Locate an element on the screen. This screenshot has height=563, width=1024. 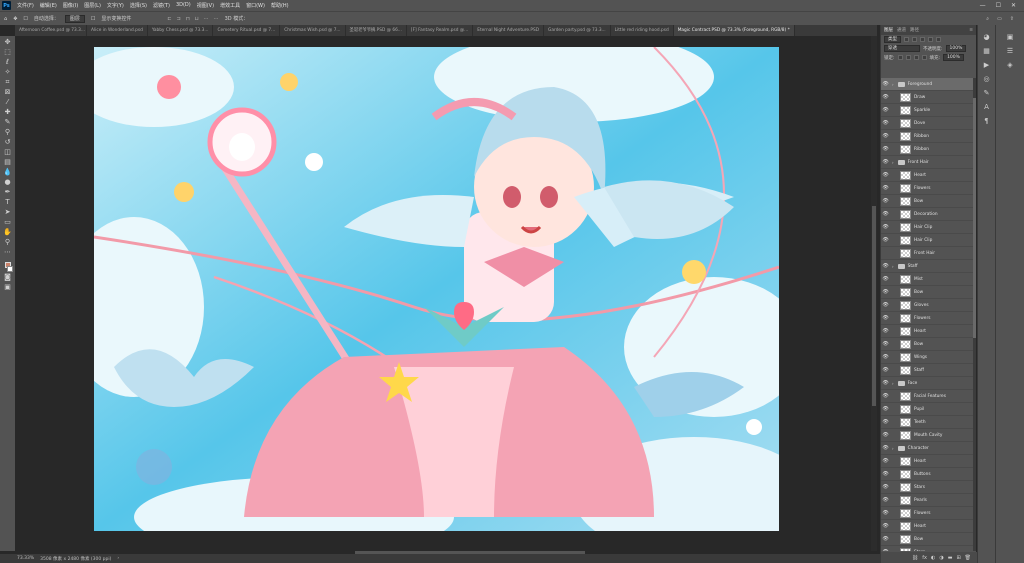
layer-row: 👁 Teeth is located at coordinates (927, 422).